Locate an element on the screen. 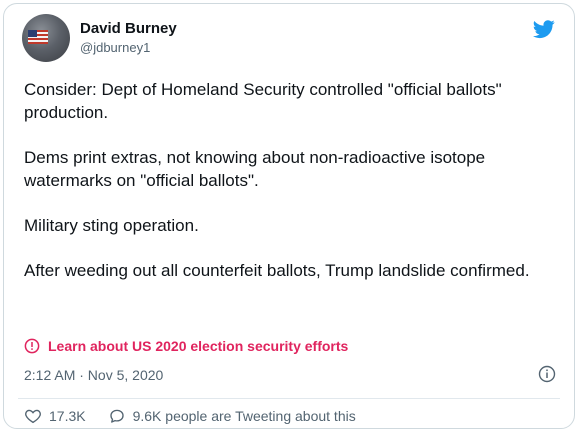 Image resolution: width=580 pixels, height=434 pixels. tweet-timestamp: 2:12 AM · Nov 5, 2020 is located at coordinates (93, 375).